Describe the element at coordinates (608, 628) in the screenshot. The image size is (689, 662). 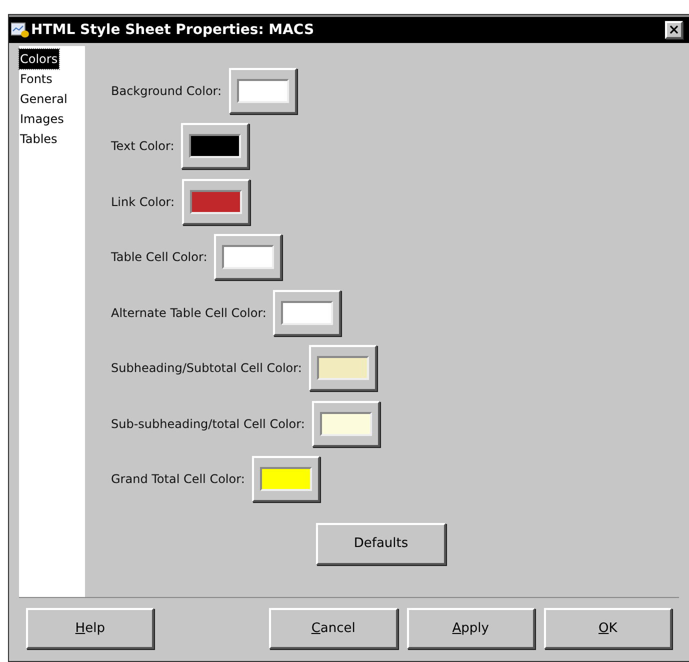
I see `dialog-button: OK` at that location.